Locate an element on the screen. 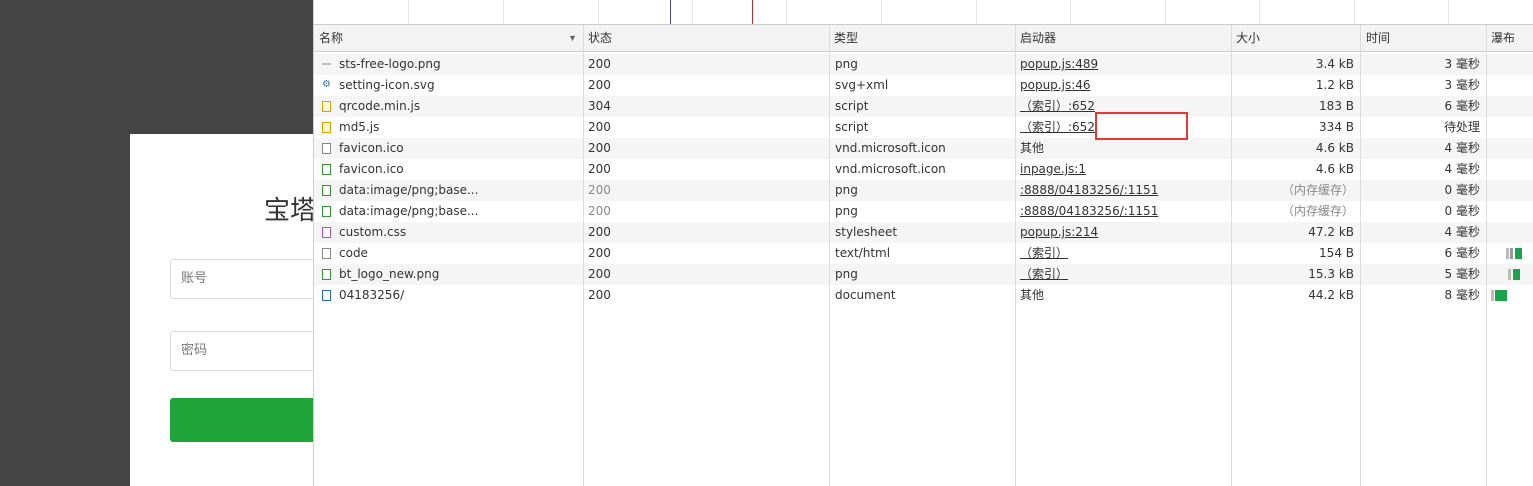 The image size is (1533, 486). request-size: 154 B is located at coordinates (1336, 253).